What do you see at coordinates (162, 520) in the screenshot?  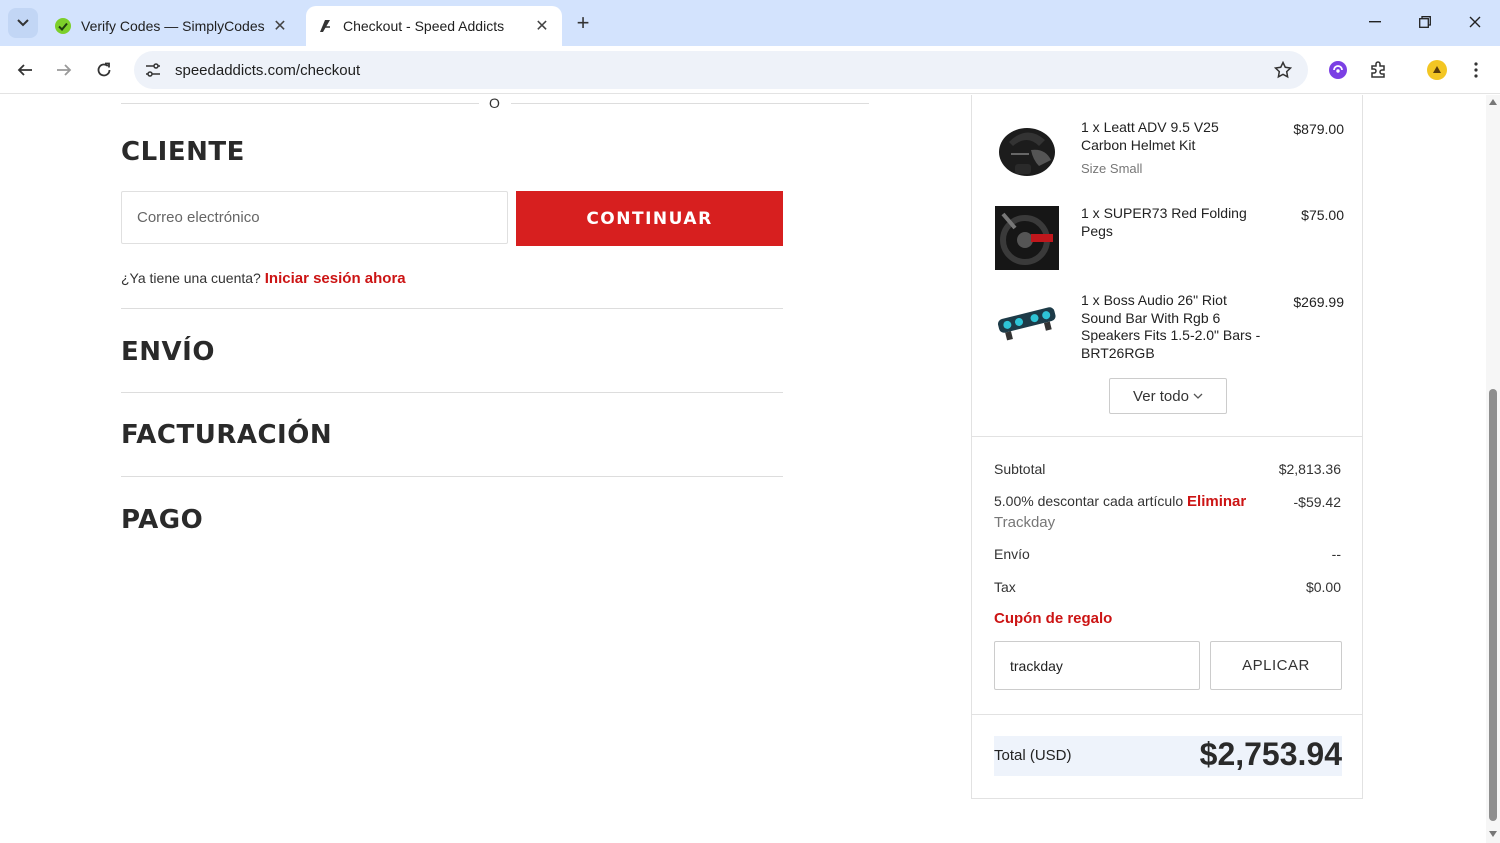 I see `payment-section-title: PAGO` at bounding box center [162, 520].